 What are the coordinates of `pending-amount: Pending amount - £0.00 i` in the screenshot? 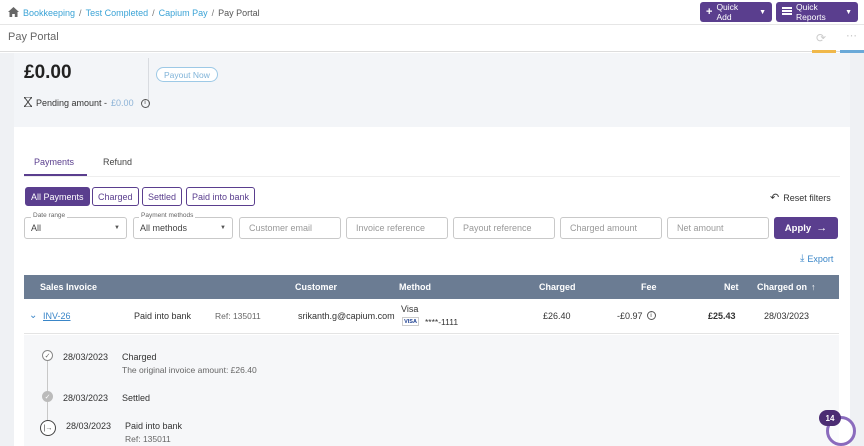 It's located at (86, 102).